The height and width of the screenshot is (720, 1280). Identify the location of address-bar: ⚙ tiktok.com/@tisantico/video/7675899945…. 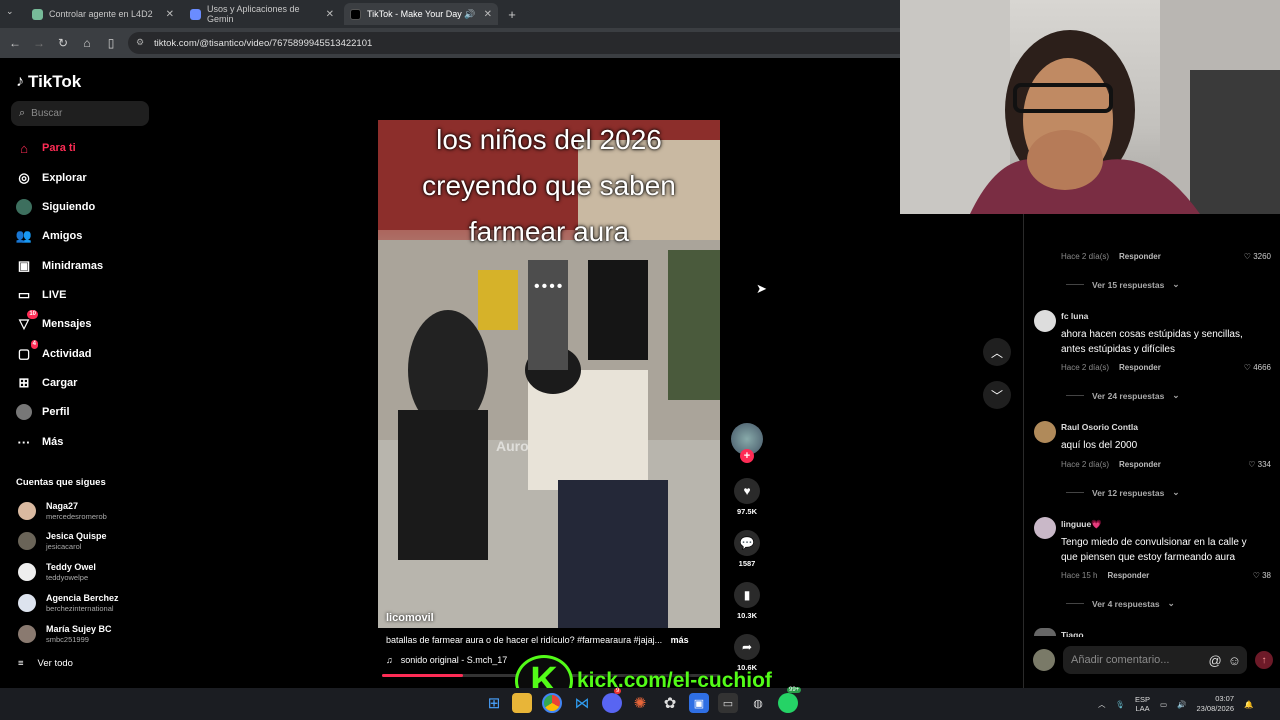
(514, 43).